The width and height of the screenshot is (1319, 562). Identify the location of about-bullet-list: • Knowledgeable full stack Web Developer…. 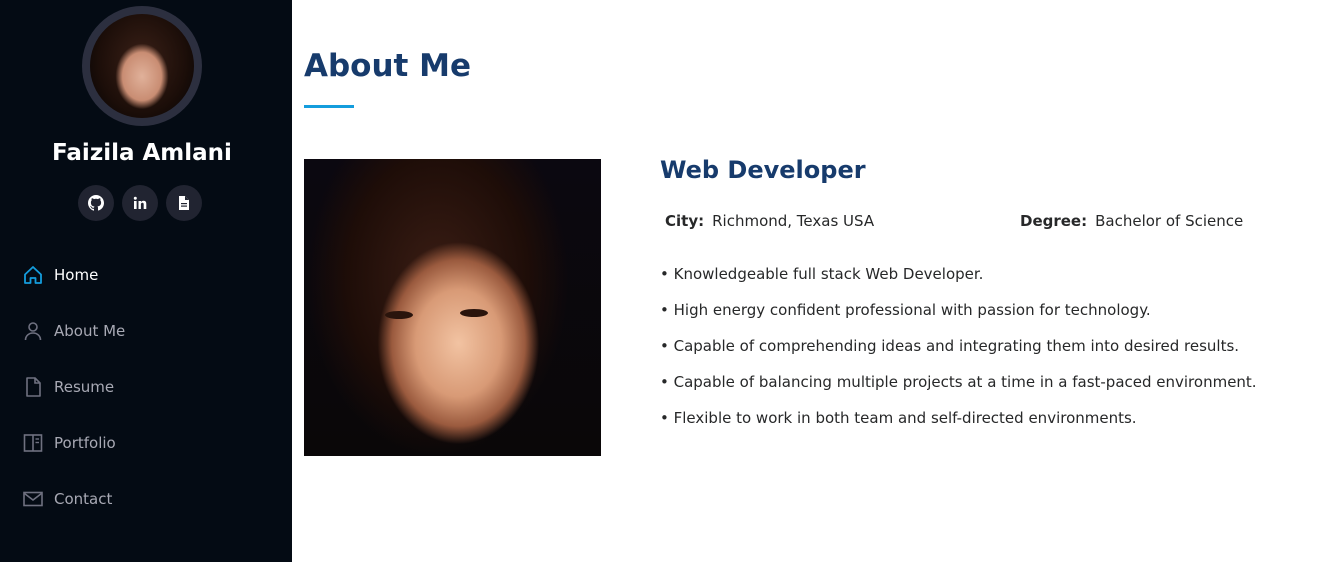
(958, 352).